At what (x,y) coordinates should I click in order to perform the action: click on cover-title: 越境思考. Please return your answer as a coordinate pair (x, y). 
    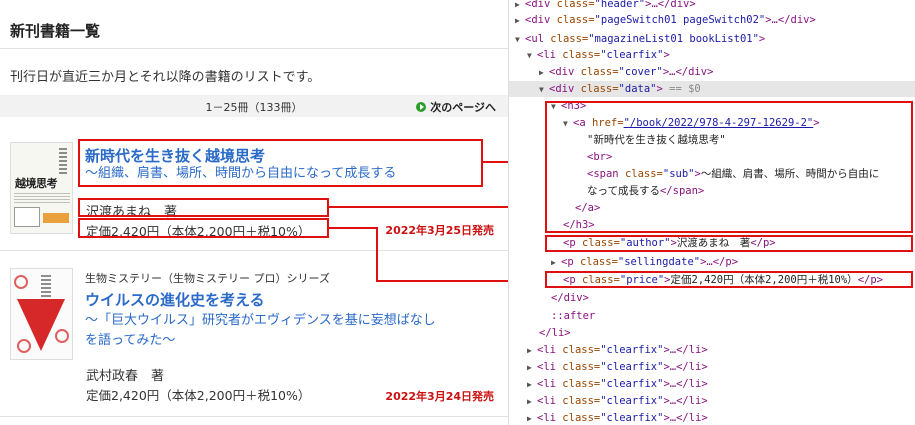
    Looking at the image, I should click on (36, 183).